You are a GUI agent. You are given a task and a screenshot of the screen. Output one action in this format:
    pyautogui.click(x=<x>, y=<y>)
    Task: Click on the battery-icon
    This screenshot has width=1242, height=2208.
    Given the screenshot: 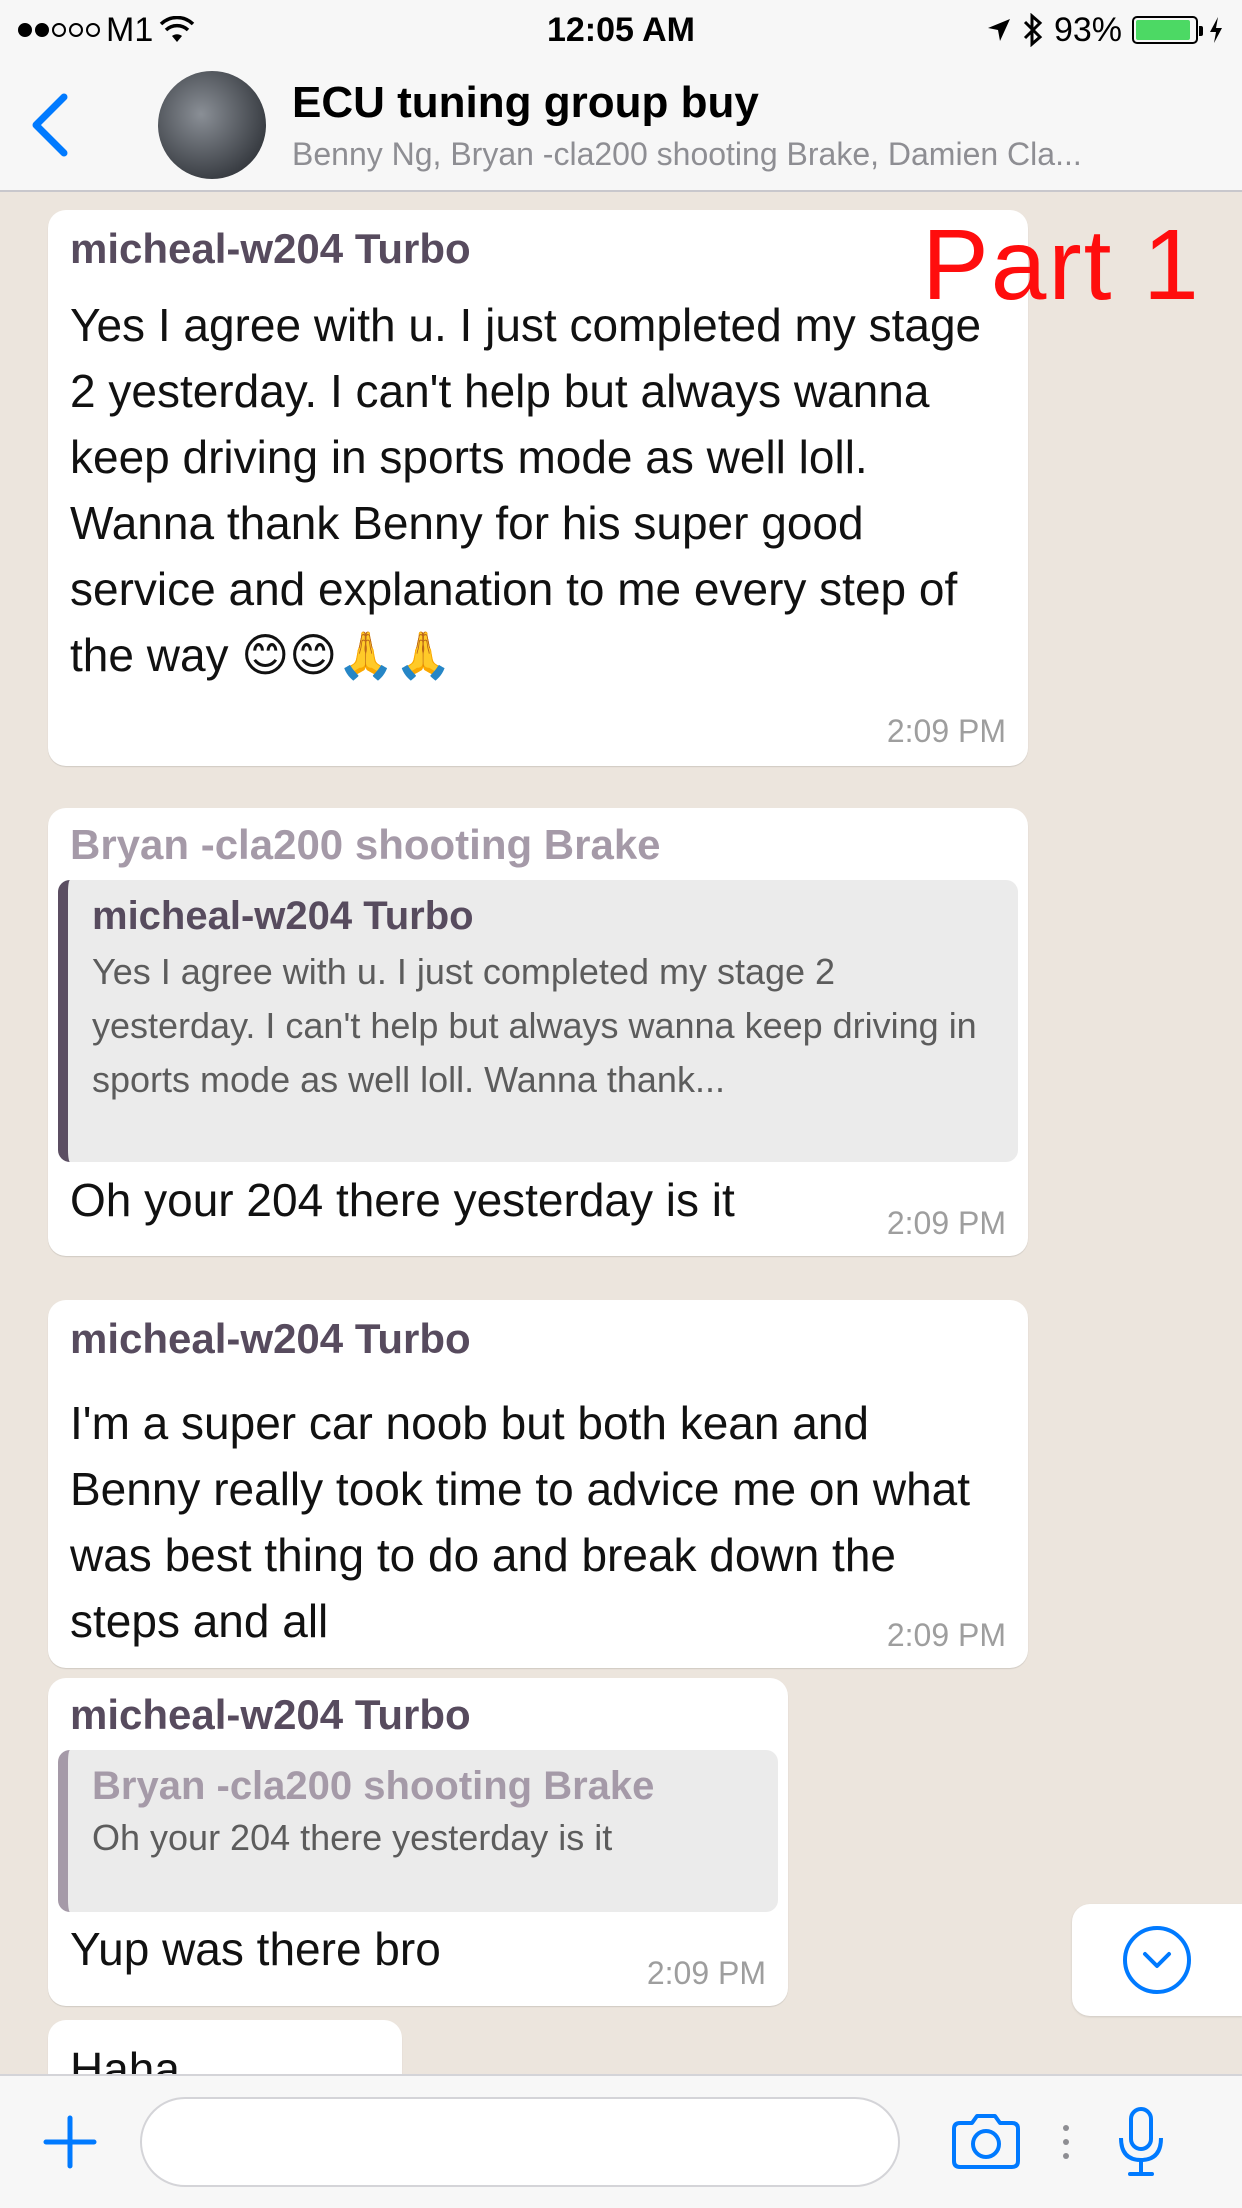 What is the action you would take?
    pyautogui.click(x=1167, y=30)
    